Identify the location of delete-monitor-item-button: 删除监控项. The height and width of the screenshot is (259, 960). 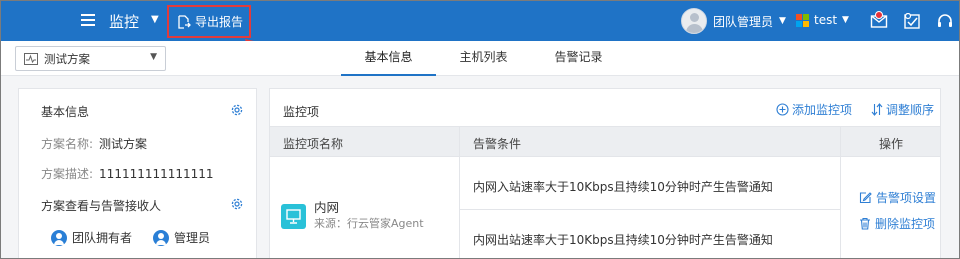
(897, 223).